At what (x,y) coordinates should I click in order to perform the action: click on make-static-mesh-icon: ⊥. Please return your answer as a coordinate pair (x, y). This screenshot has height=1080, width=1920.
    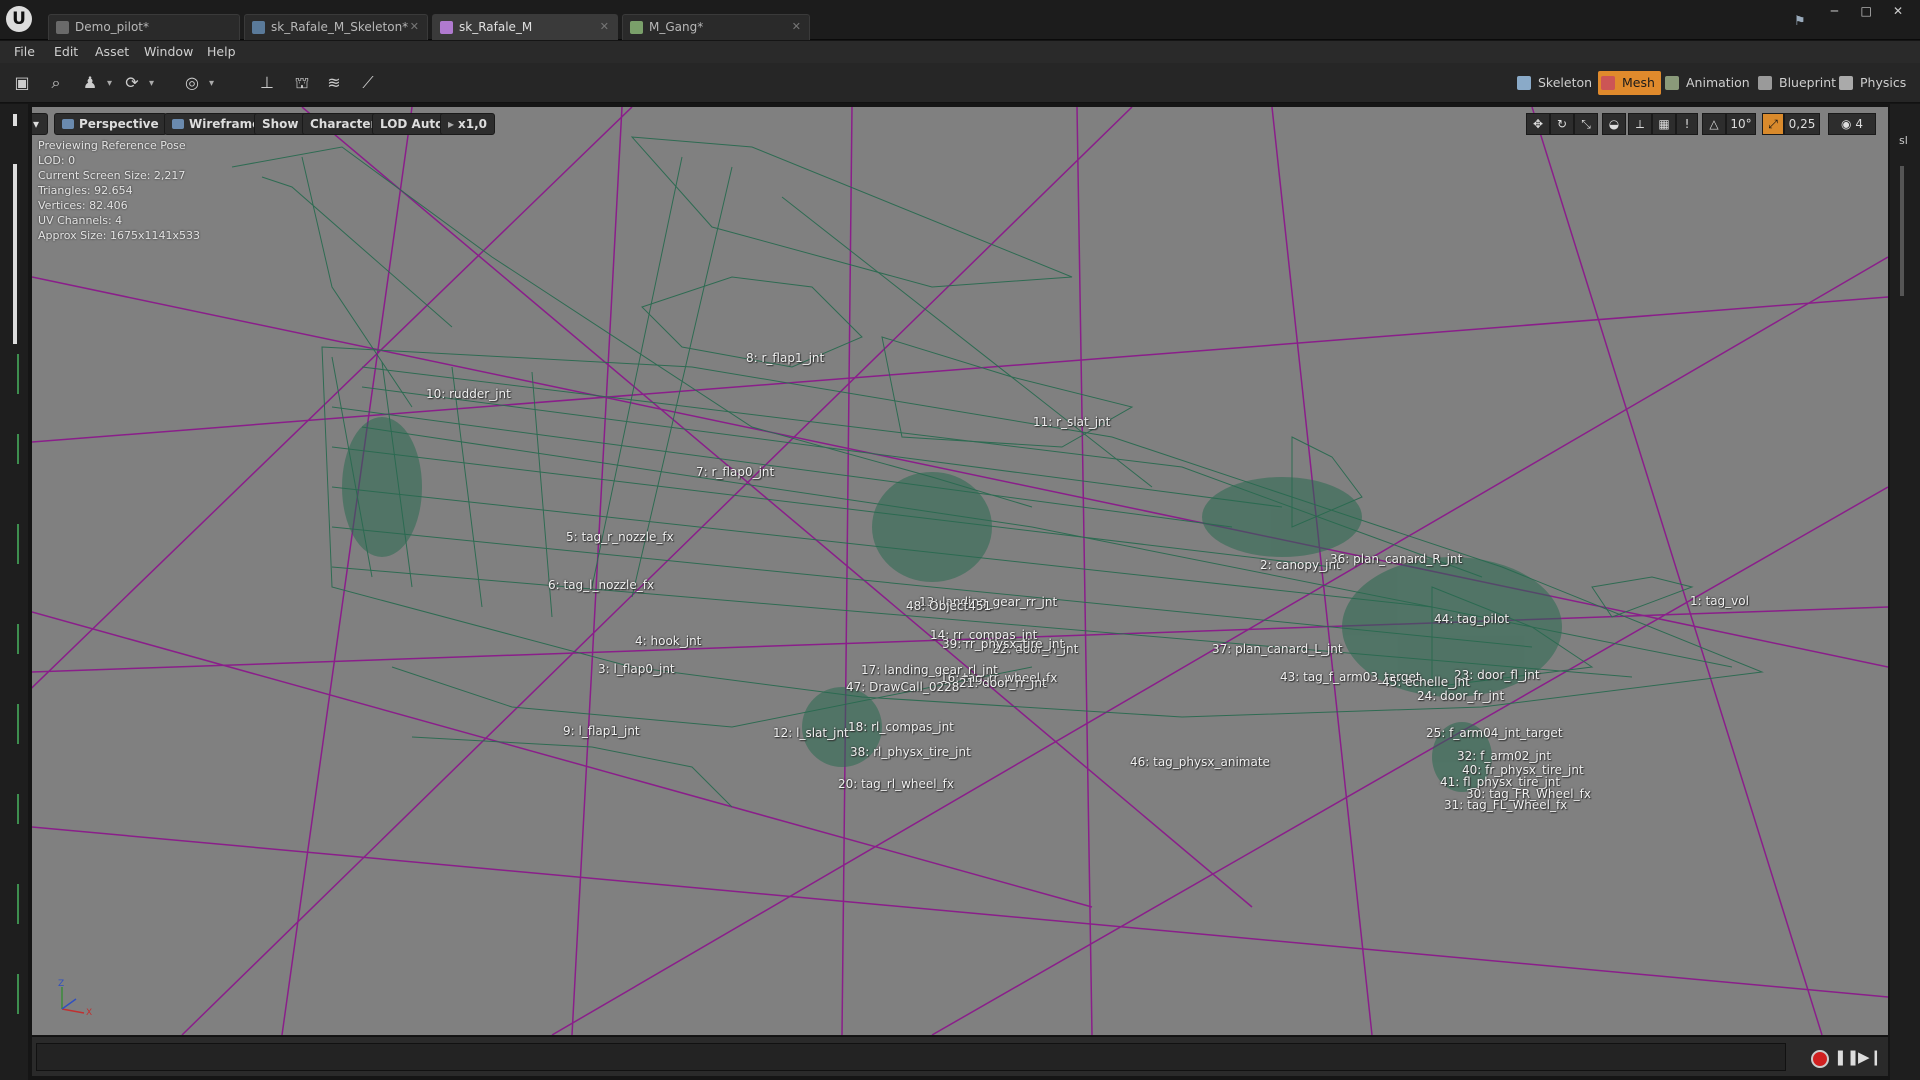
    Looking at the image, I should click on (267, 83).